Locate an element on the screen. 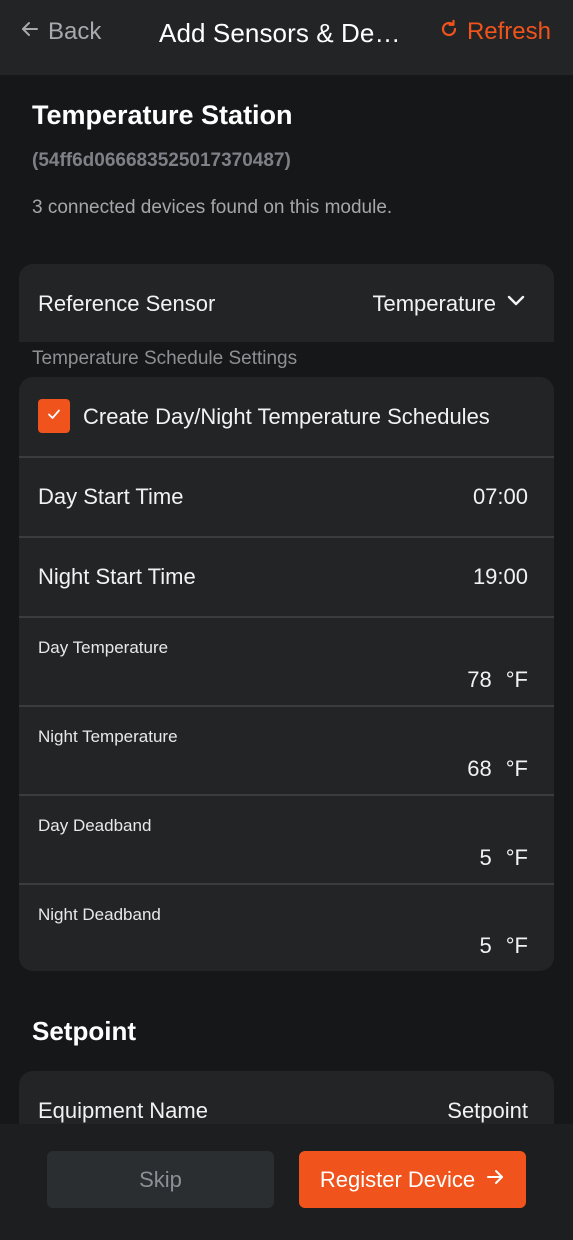 The width and height of the screenshot is (573, 1240). day-start-time-label: Day Start Time is located at coordinates (111, 496).